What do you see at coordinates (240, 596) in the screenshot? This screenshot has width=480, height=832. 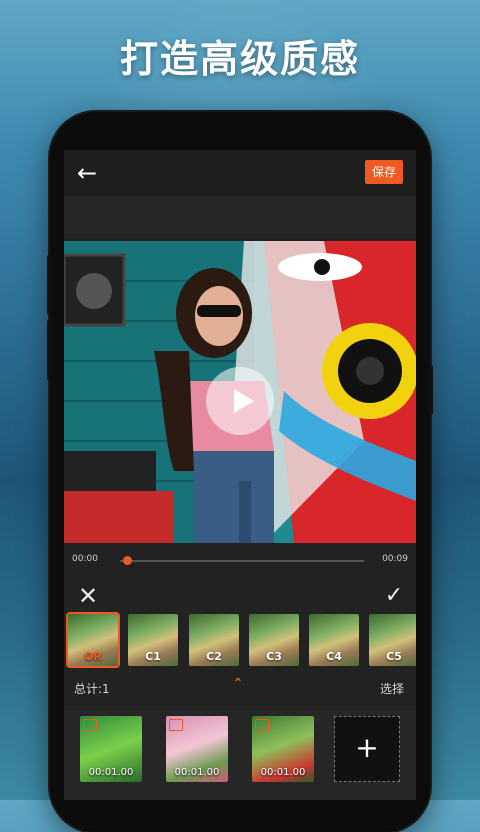 I see `action-row: ✕ ✓` at bounding box center [240, 596].